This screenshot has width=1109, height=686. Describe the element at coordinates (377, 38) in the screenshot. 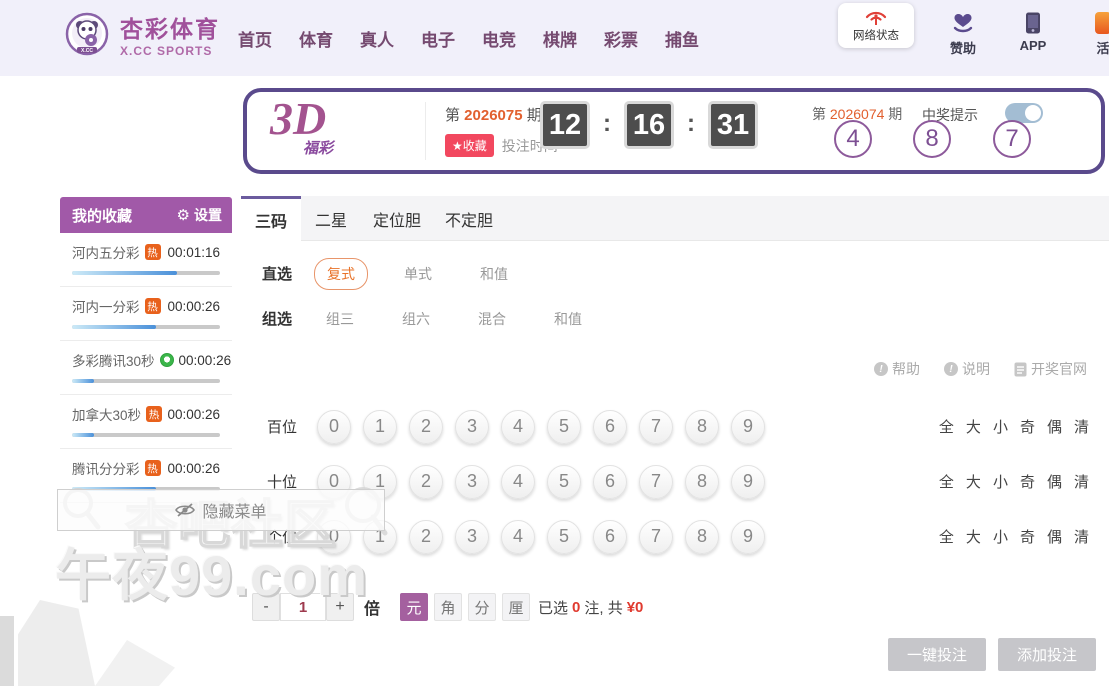

I see `menu-item-live: 真人` at that location.